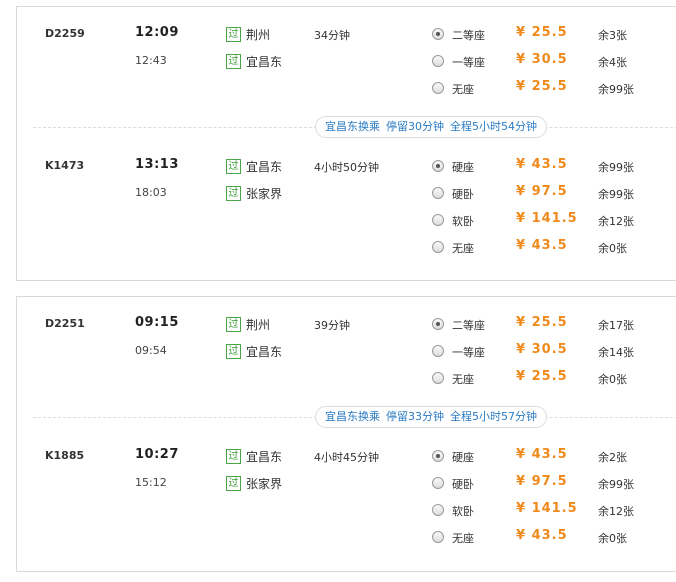  What do you see at coordinates (346, 167) in the screenshot?
I see `travel-duration: 4小时50分钟` at bounding box center [346, 167].